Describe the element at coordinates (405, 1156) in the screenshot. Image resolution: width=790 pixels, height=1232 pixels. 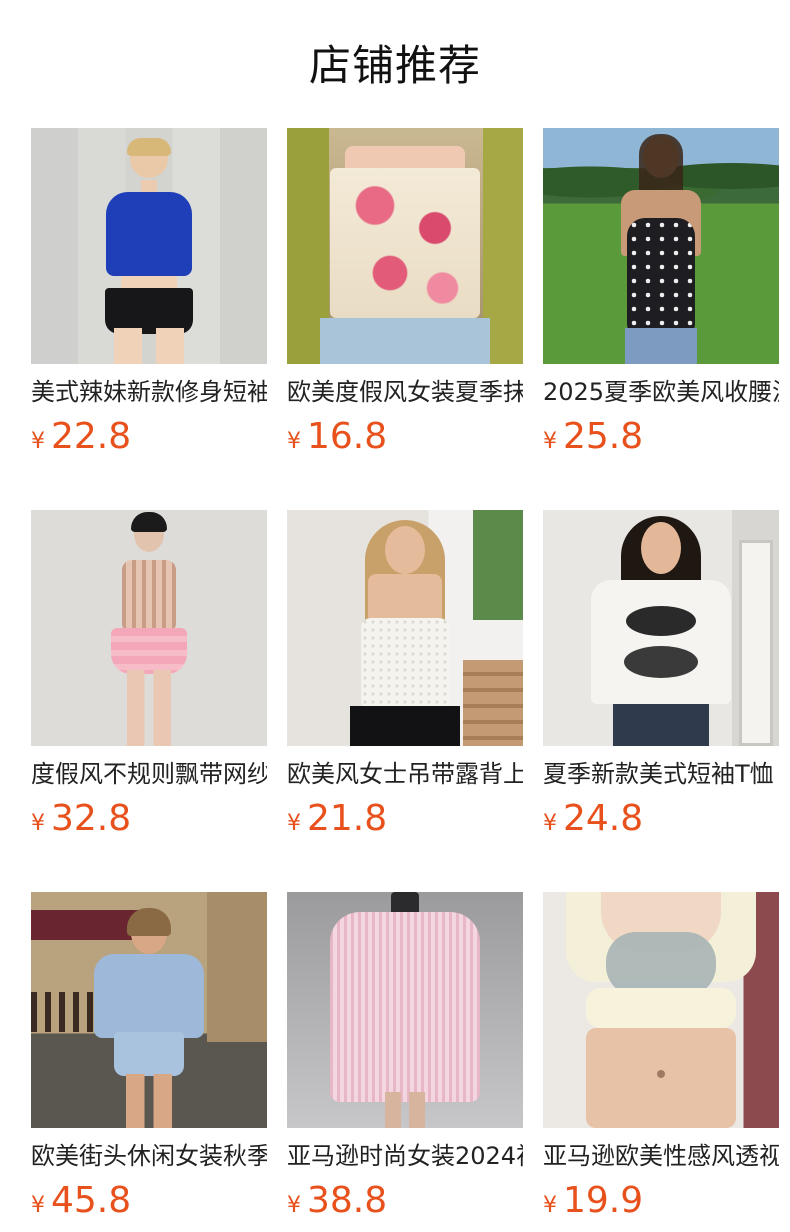
I see `product-name: 亚马逊时尚女装2024衬衫` at that location.